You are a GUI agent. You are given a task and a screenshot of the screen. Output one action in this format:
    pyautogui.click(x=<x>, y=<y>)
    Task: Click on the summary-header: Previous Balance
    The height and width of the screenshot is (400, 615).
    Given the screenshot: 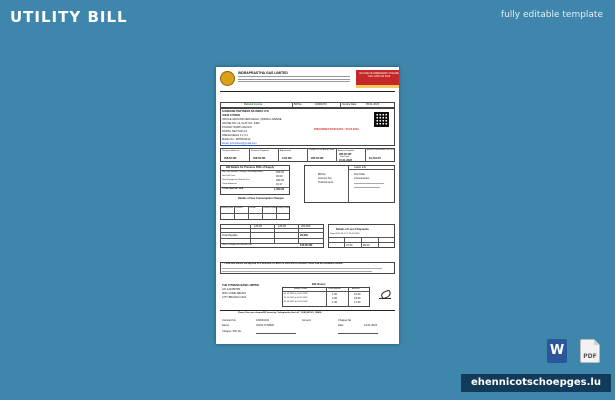 What is the action you would take?
    pyautogui.click(x=231, y=151)
    